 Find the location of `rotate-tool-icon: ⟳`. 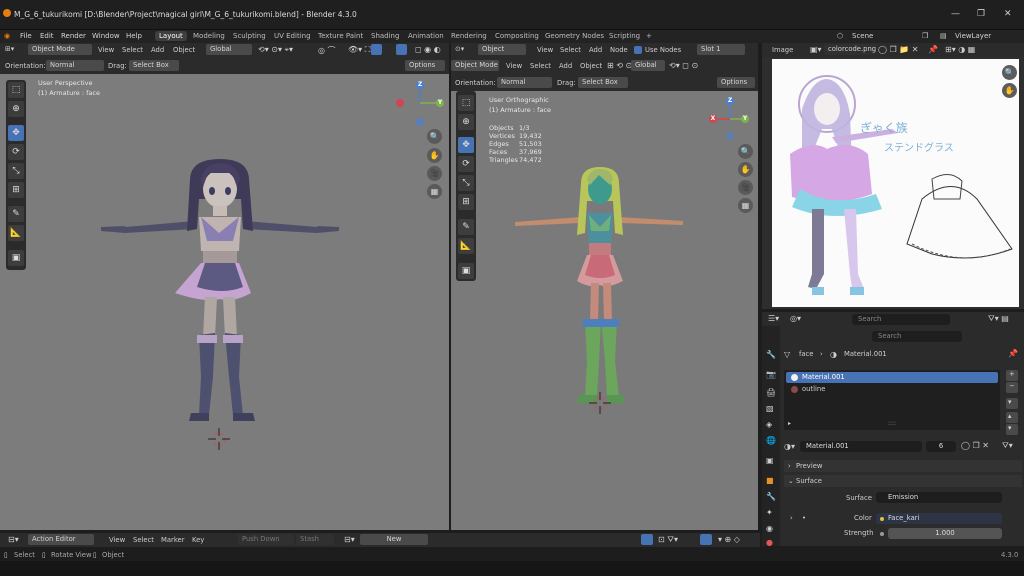

rotate-tool-icon: ⟳ is located at coordinates (16, 152).